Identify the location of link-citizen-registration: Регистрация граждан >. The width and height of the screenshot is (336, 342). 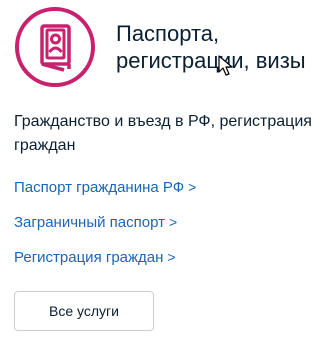
(95, 257).